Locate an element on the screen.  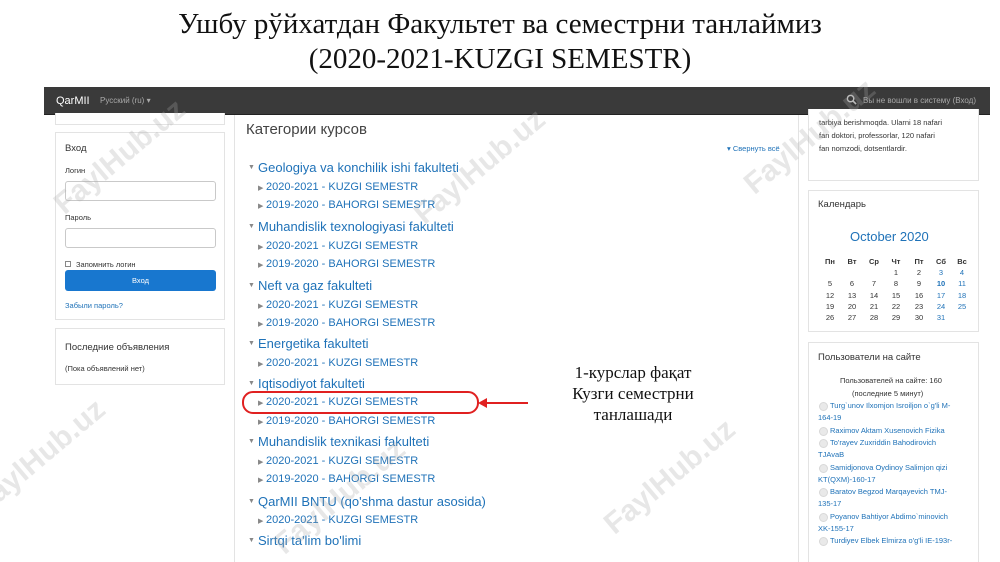
forgot-password-link: Забыли пароль? is located at coordinates (94, 305).